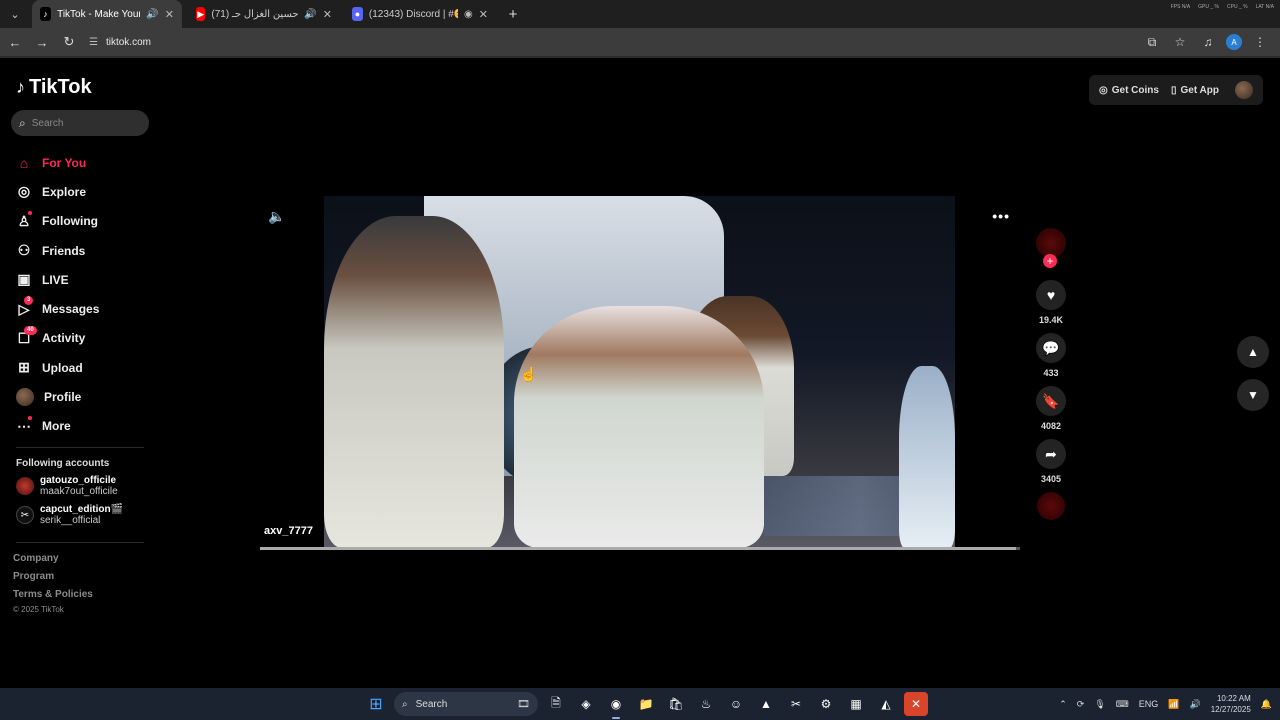 This screenshot has height=720, width=1280. What do you see at coordinates (15, 14) in the screenshot?
I see `tab-search-button: ⌄` at bounding box center [15, 14].